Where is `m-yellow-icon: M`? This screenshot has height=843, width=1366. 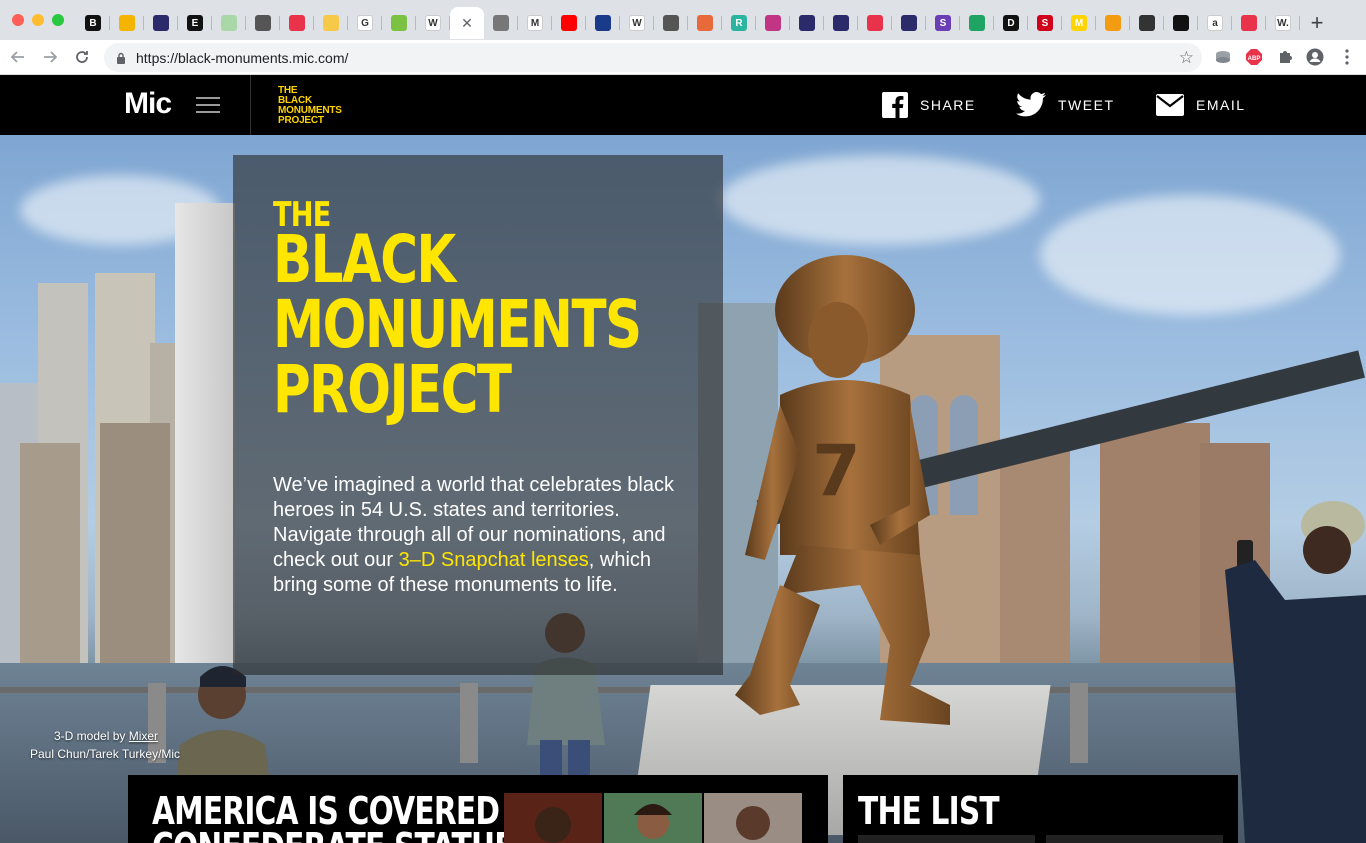 m-yellow-icon: M is located at coordinates (1079, 23).